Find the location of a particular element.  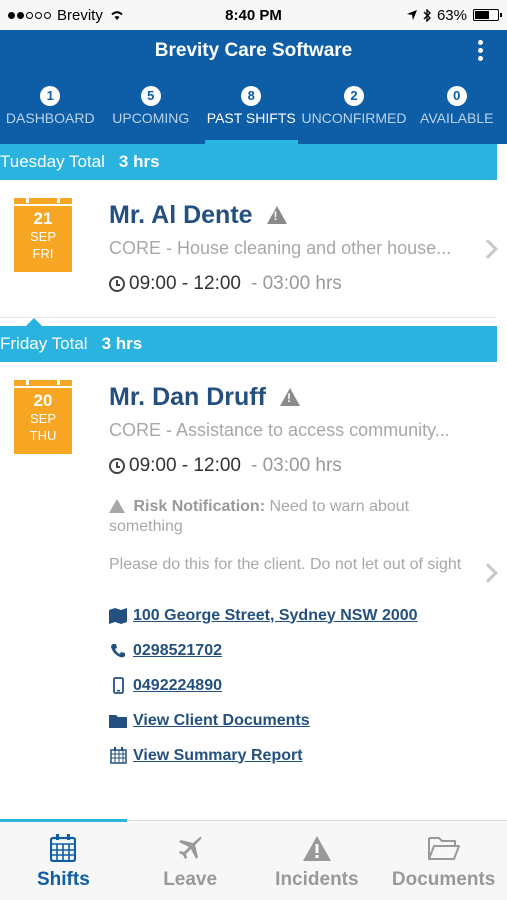

shift-weekday: FRI is located at coordinates (43, 253).